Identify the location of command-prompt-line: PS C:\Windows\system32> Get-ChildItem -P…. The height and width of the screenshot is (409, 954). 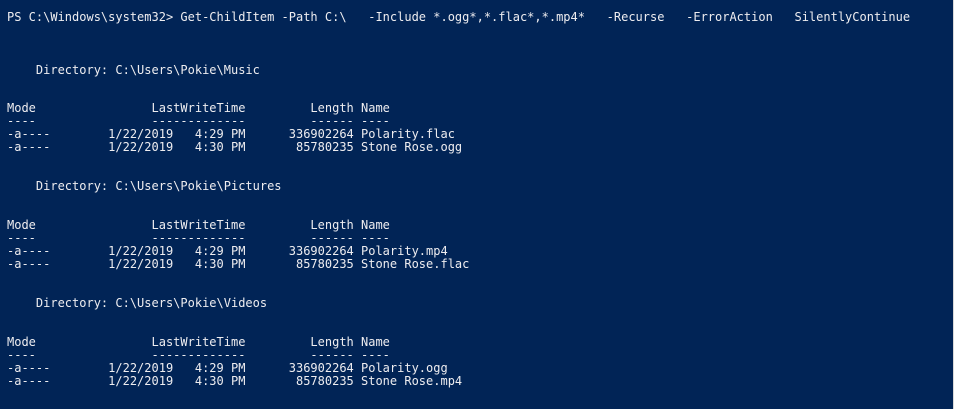
(459, 17).